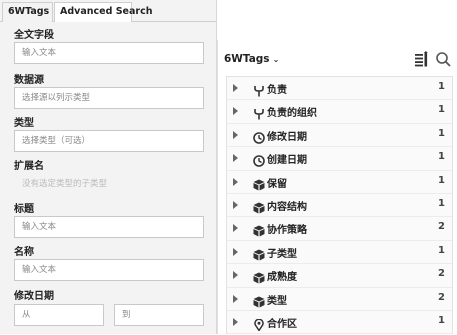 The image size is (457, 335). I want to click on chevron-down-icon: ⌄, so click(276, 59).